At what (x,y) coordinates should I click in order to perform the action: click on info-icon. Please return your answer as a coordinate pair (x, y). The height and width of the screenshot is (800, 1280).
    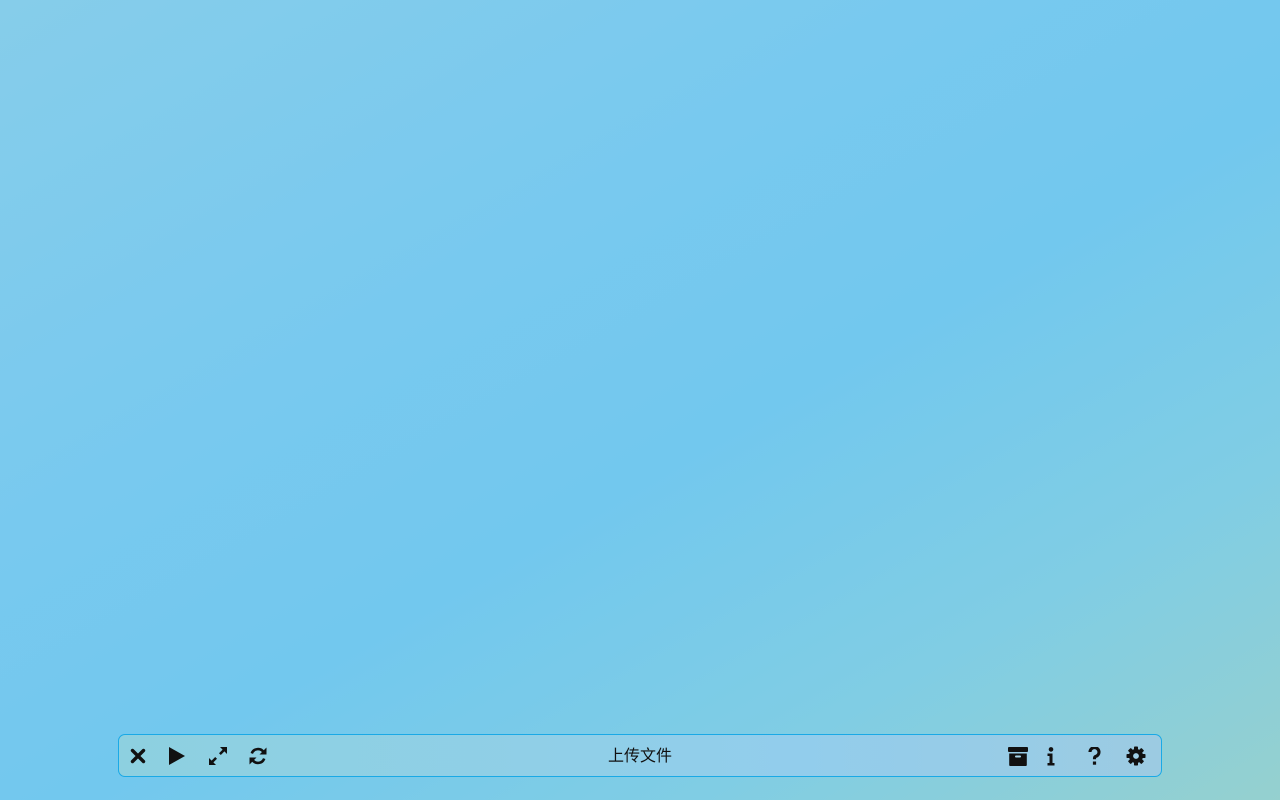
    Looking at the image, I should click on (1051, 755).